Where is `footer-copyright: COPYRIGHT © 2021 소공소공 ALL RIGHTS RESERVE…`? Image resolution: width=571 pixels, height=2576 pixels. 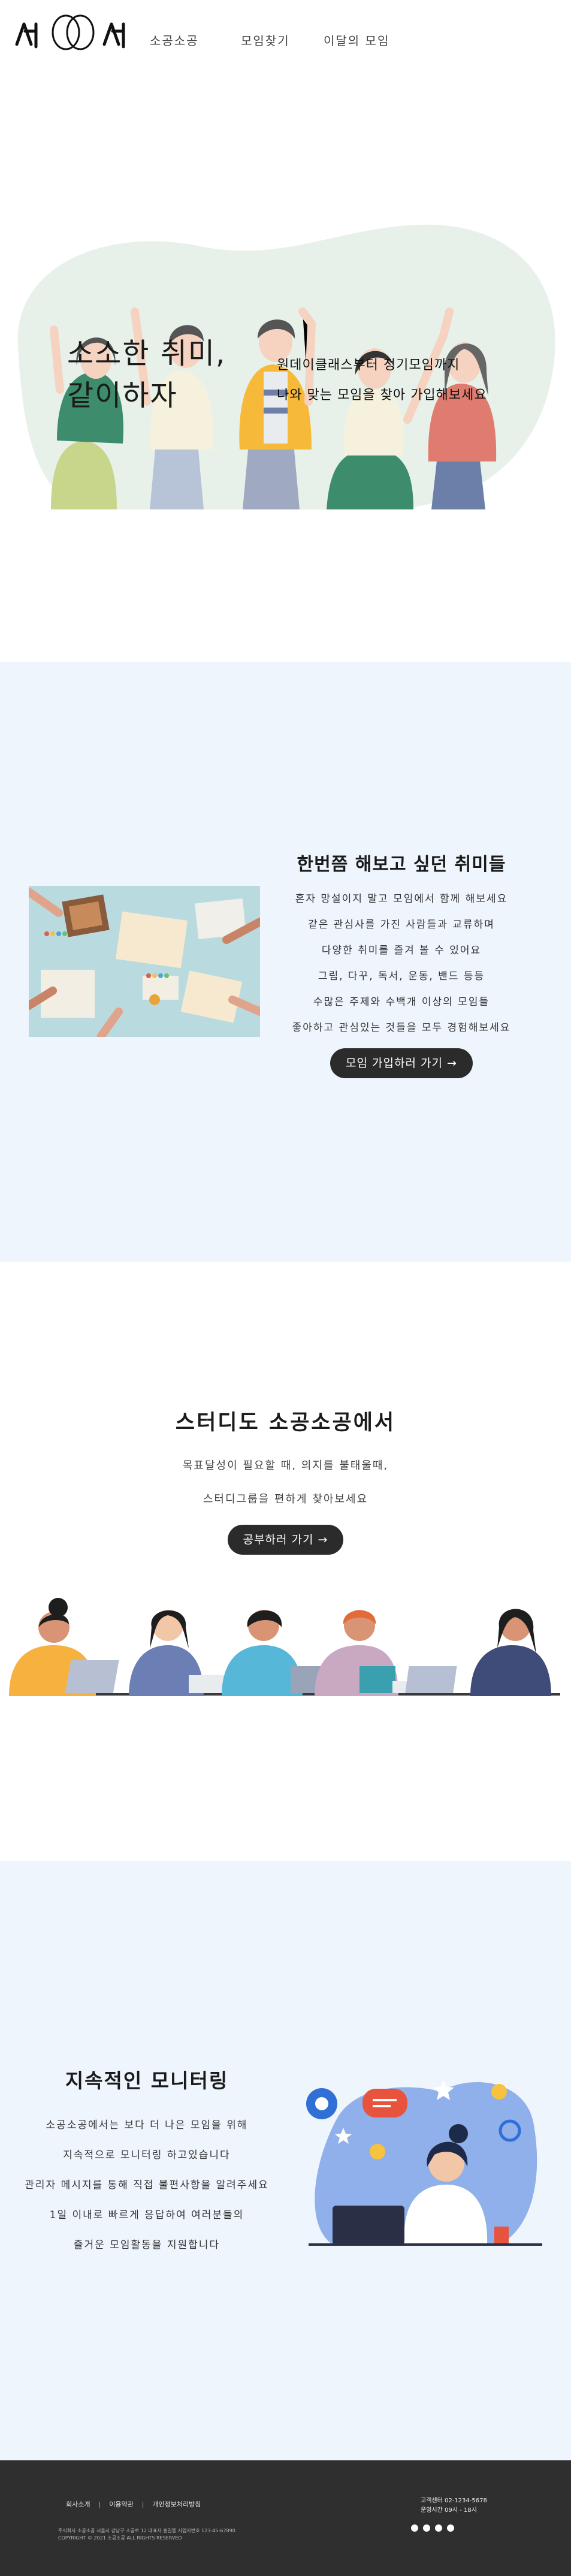 footer-copyright: COPYRIGHT © 2021 소공소공 ALL RIGHTS RESERVE… is located at coordinates (120, 2538).